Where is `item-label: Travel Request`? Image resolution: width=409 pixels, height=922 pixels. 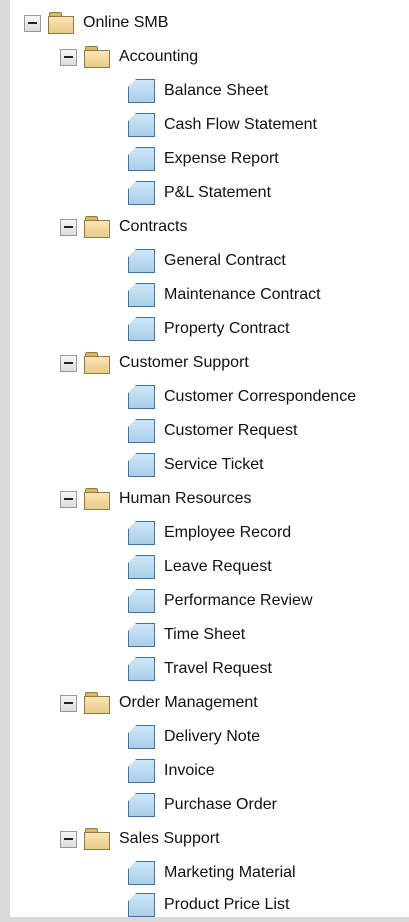
item-label: Travel Request is located at coordinates (218, 668).